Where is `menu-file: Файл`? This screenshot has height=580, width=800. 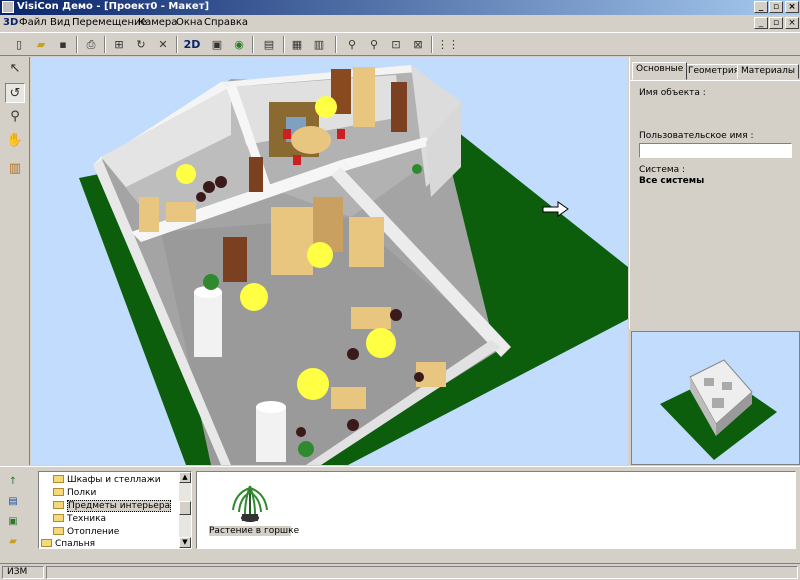
menu-file: Файл is located at coordinates (33, 22).